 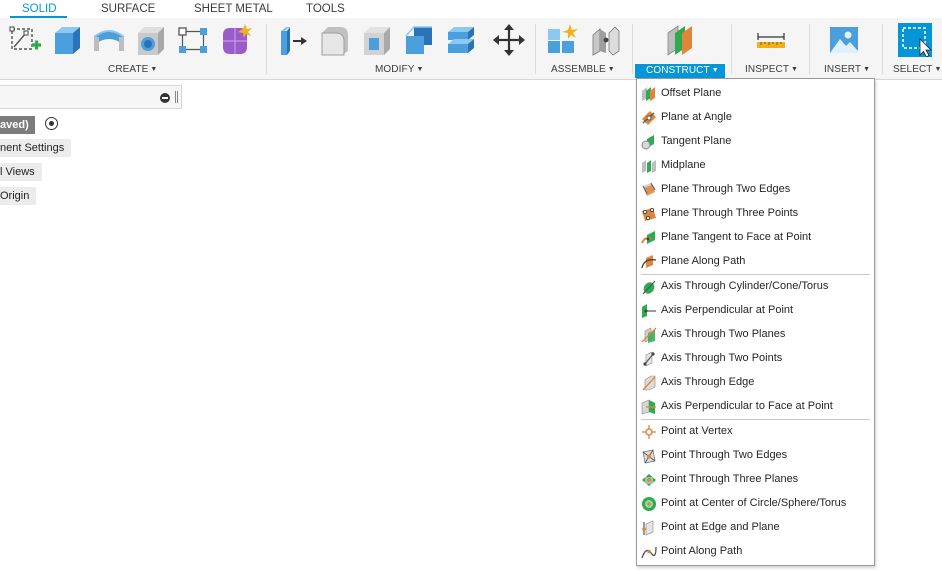 I want to click on plane-tangent-face-icon, so click(x=649, y=238).